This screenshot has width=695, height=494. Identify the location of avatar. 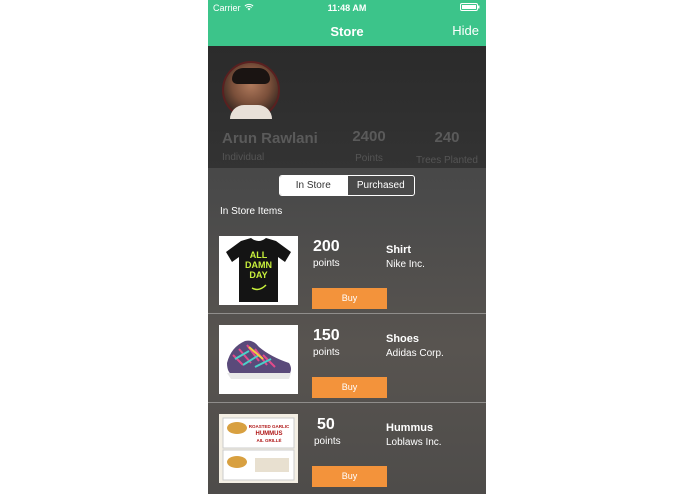
(251, 90).